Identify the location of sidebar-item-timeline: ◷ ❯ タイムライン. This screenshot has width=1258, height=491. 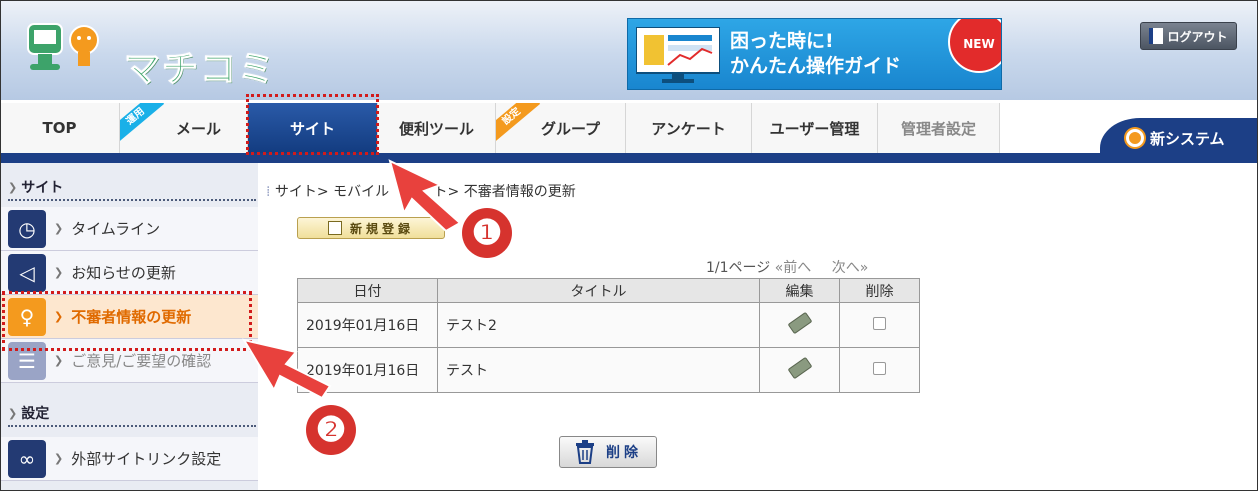
(129, 229).